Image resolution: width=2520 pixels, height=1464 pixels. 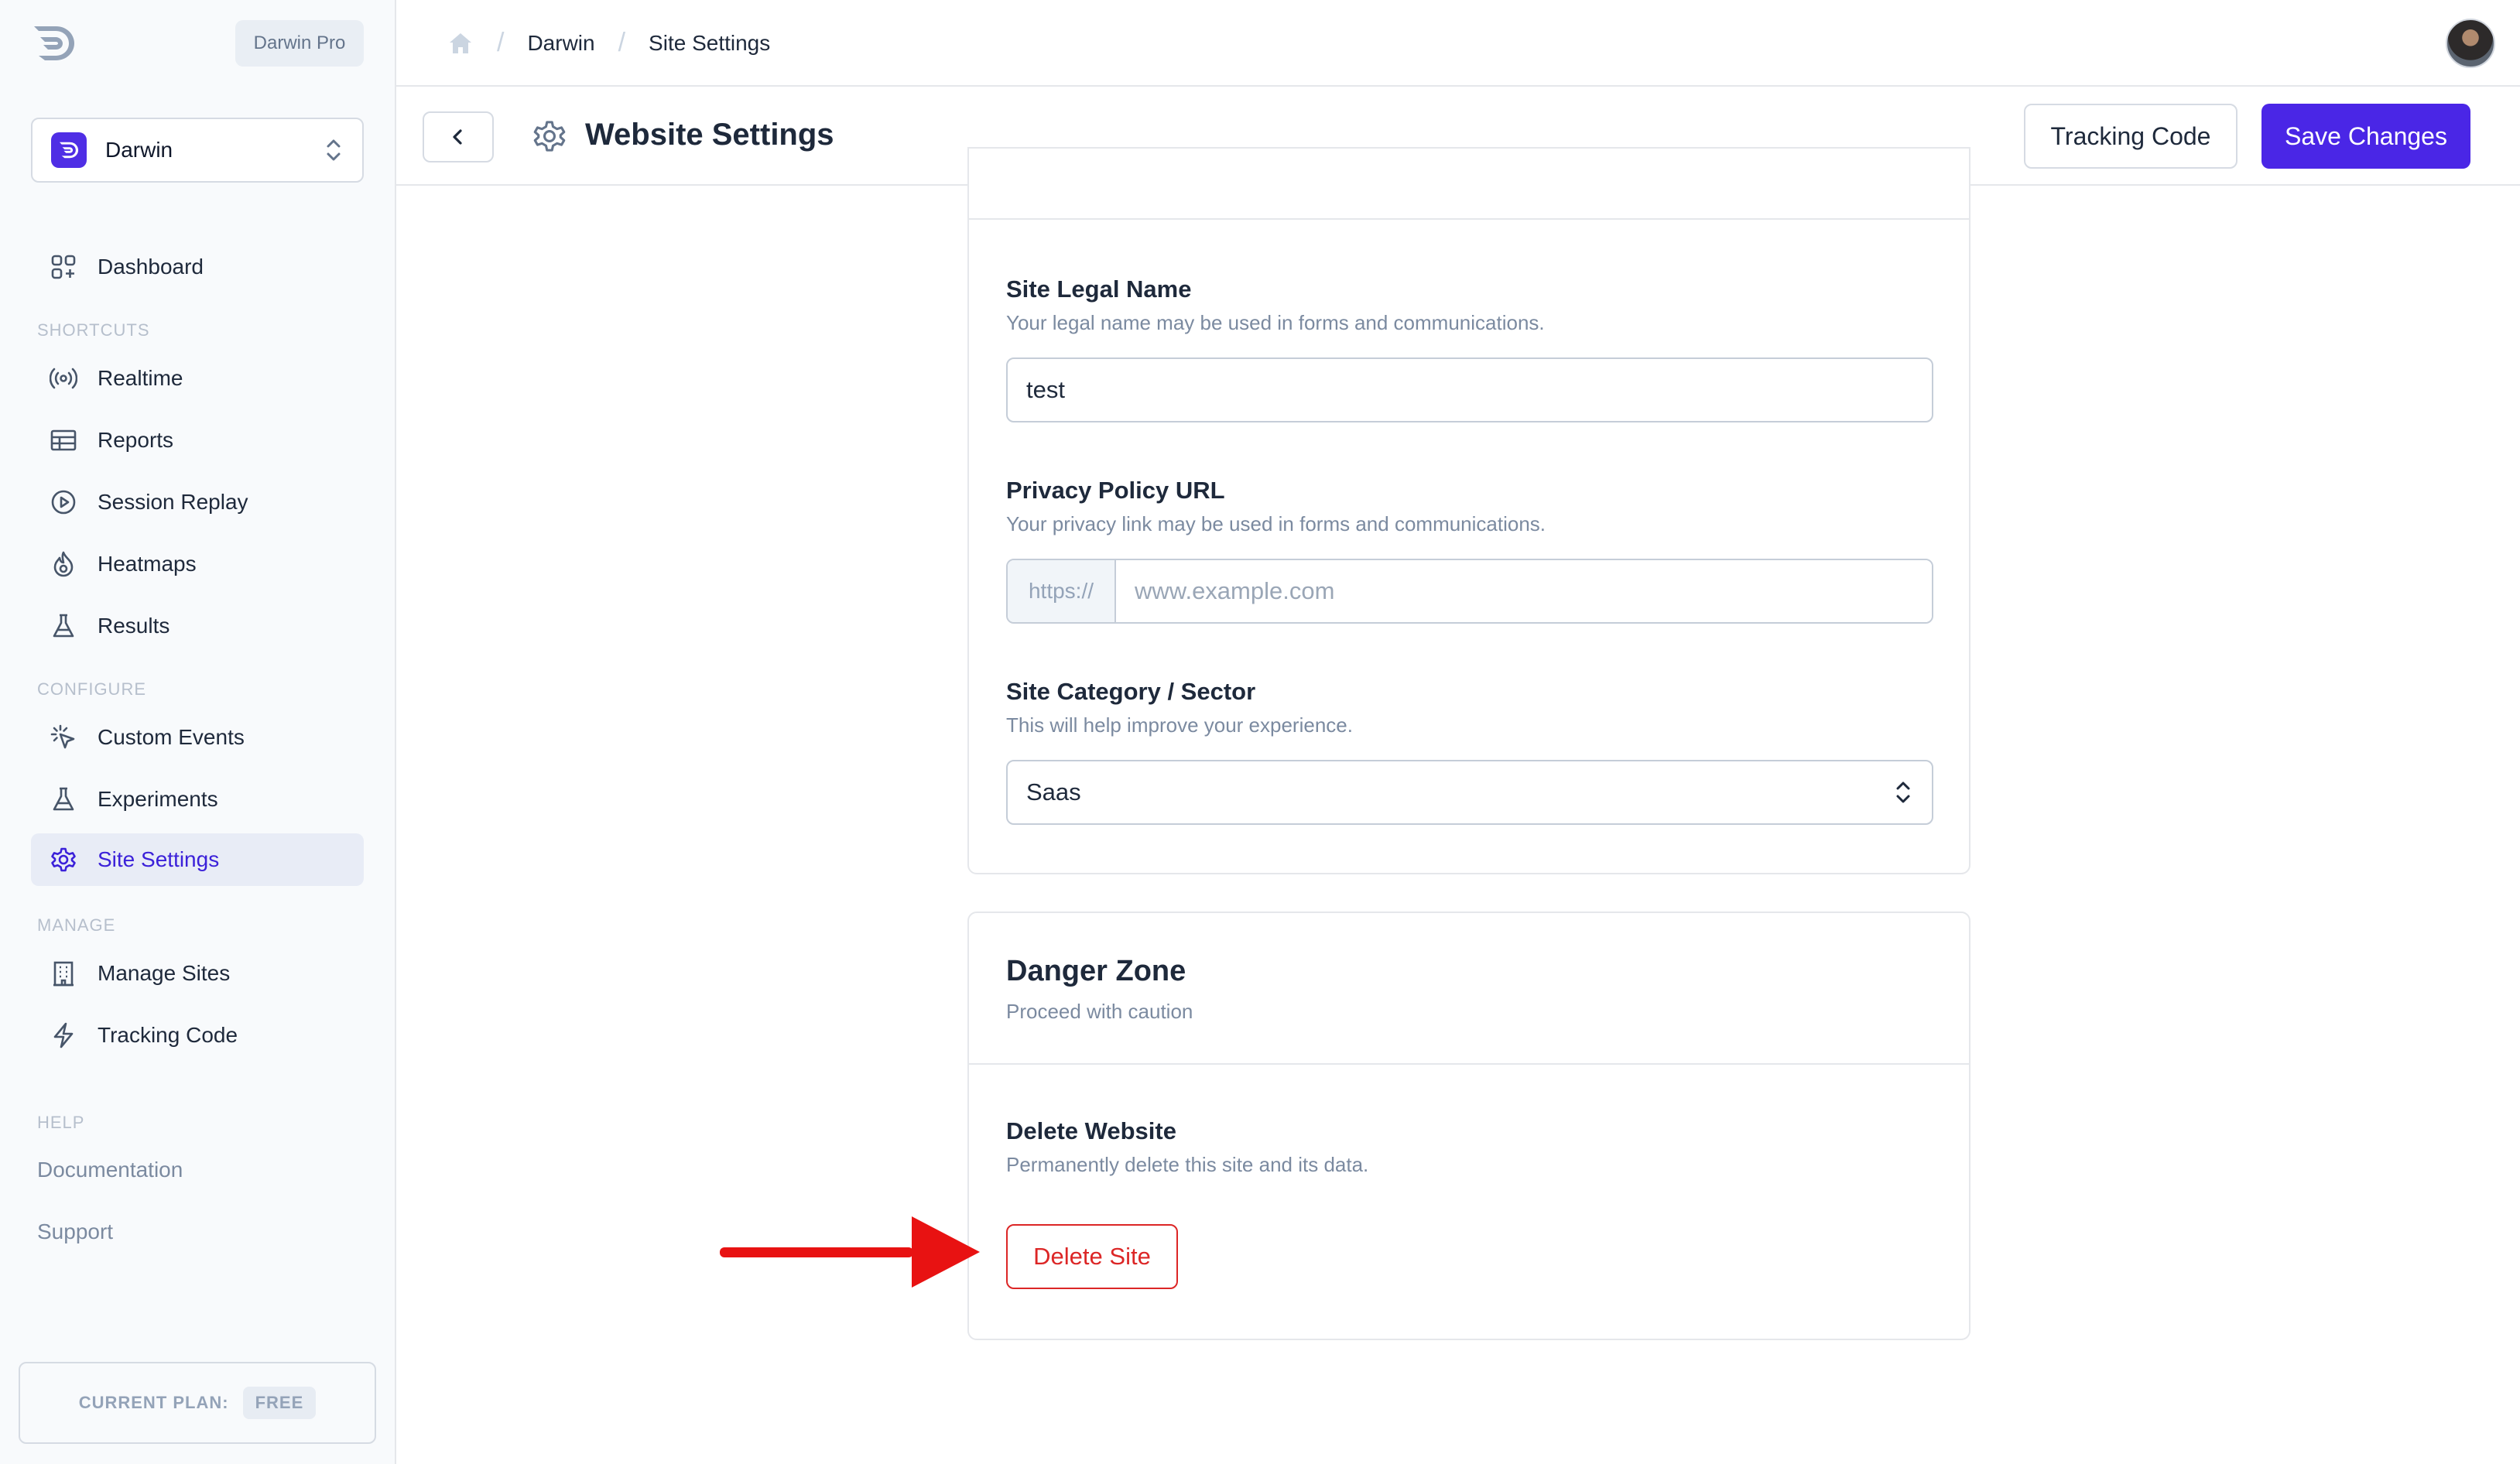 What do you see at coordinates (92, 689) in the screenshot?
I see `section-label-configure: CONFIGURE` at bounding box center [92, 689].